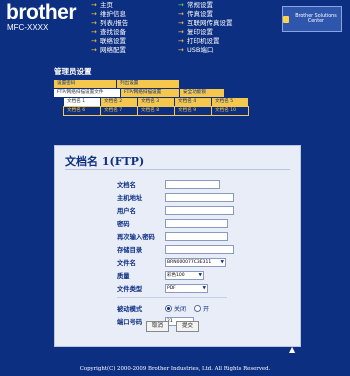 This screenshot has width=350, height=376. What do you see at coordinates (205, 32) in the screenshot?
I see `nav-copy: → 复印设置` at bounding box center [205, 32].